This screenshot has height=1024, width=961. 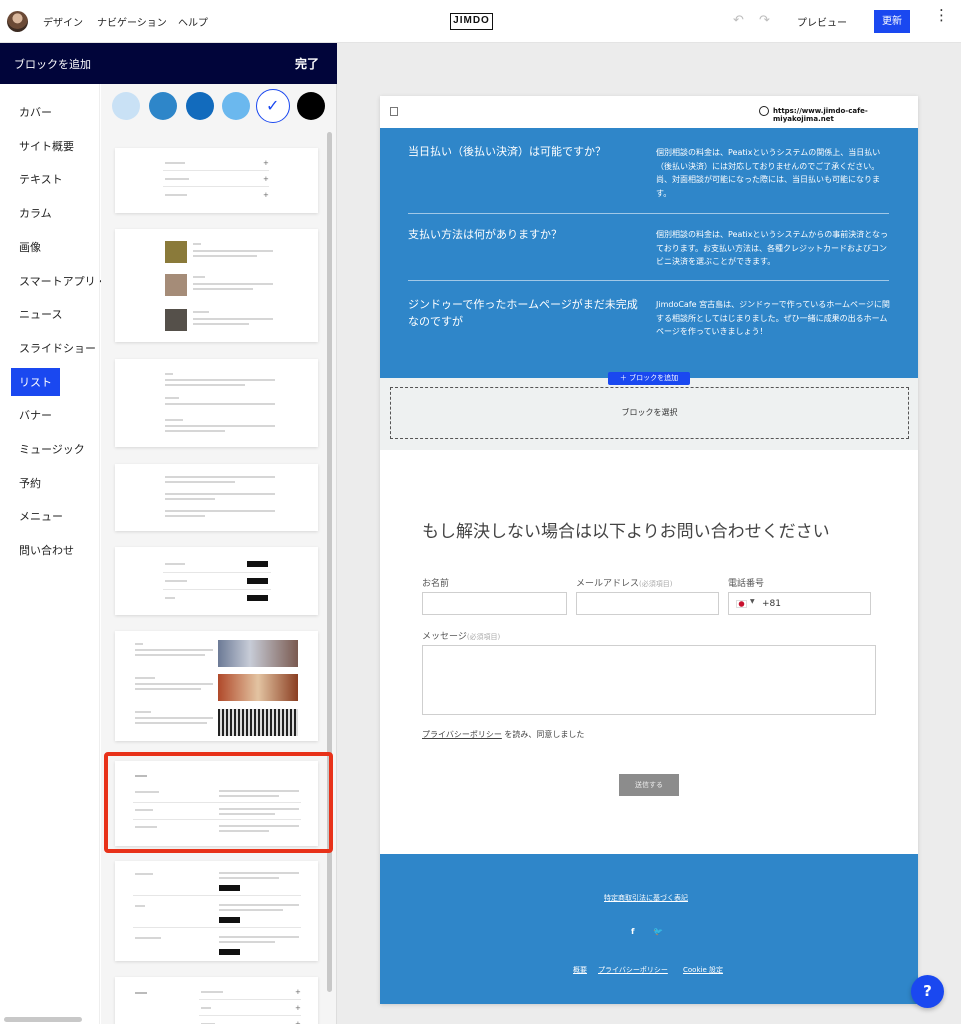 I want to click on color-swatch-light-blue, so click(x=126, y=106).